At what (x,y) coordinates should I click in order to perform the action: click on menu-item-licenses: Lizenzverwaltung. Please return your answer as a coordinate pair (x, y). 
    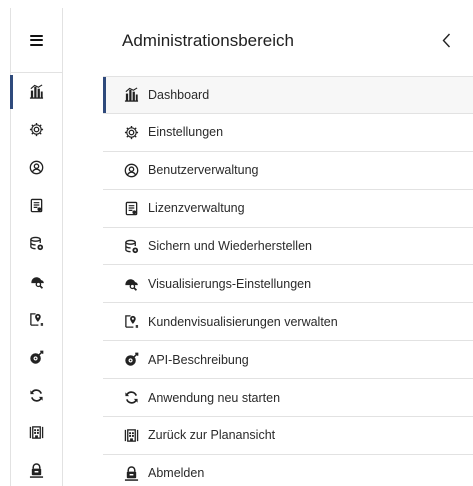
    Looking at the image, I should click on (288, 209).